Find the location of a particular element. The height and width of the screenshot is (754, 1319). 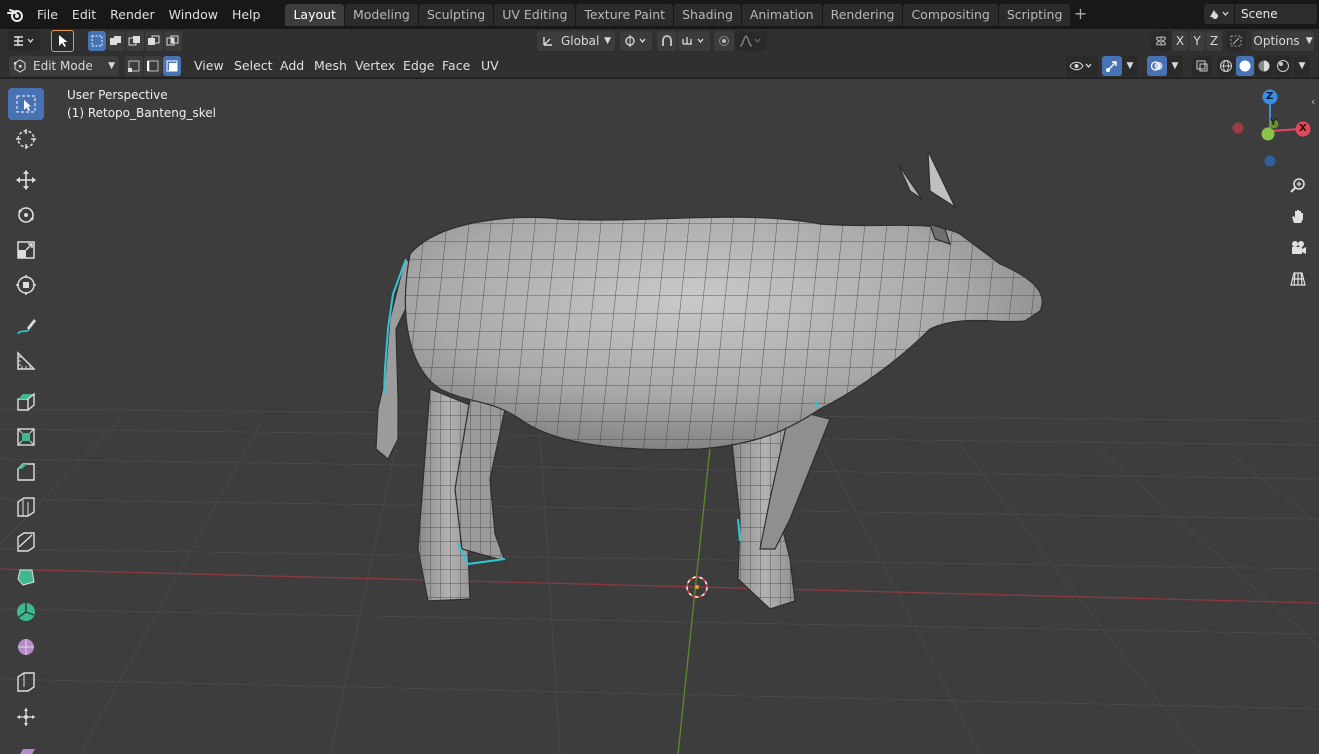

scene-icon is located at coordinates (1219, 14).